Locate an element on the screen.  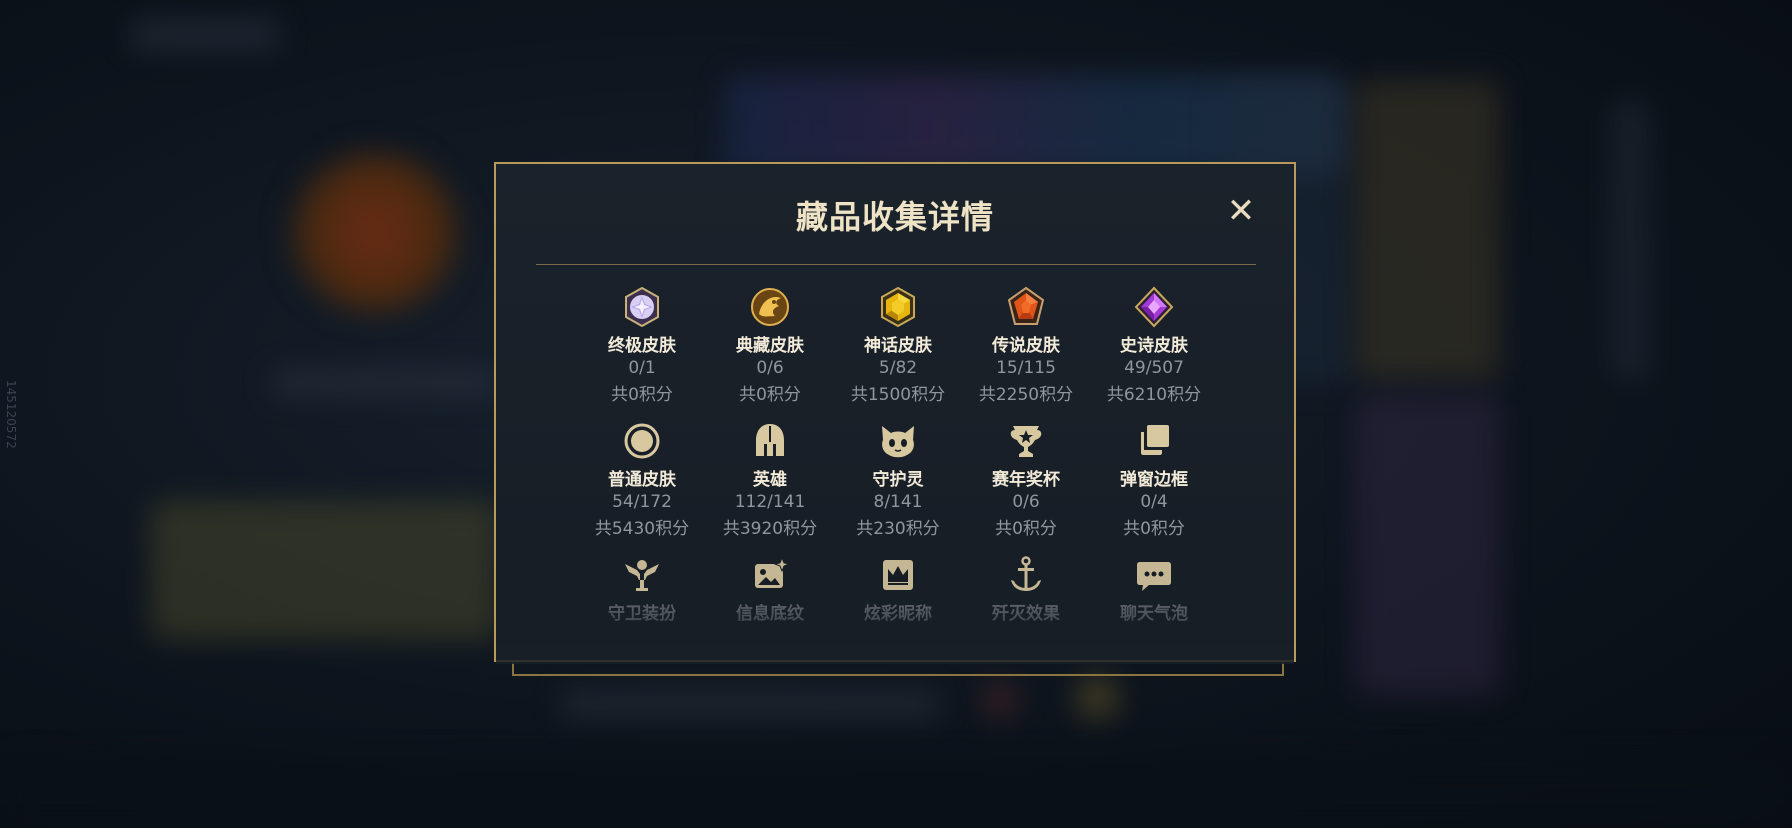
collection-item-chat-bubble: 聊天气泡 is located at coordinates (1154, 589).